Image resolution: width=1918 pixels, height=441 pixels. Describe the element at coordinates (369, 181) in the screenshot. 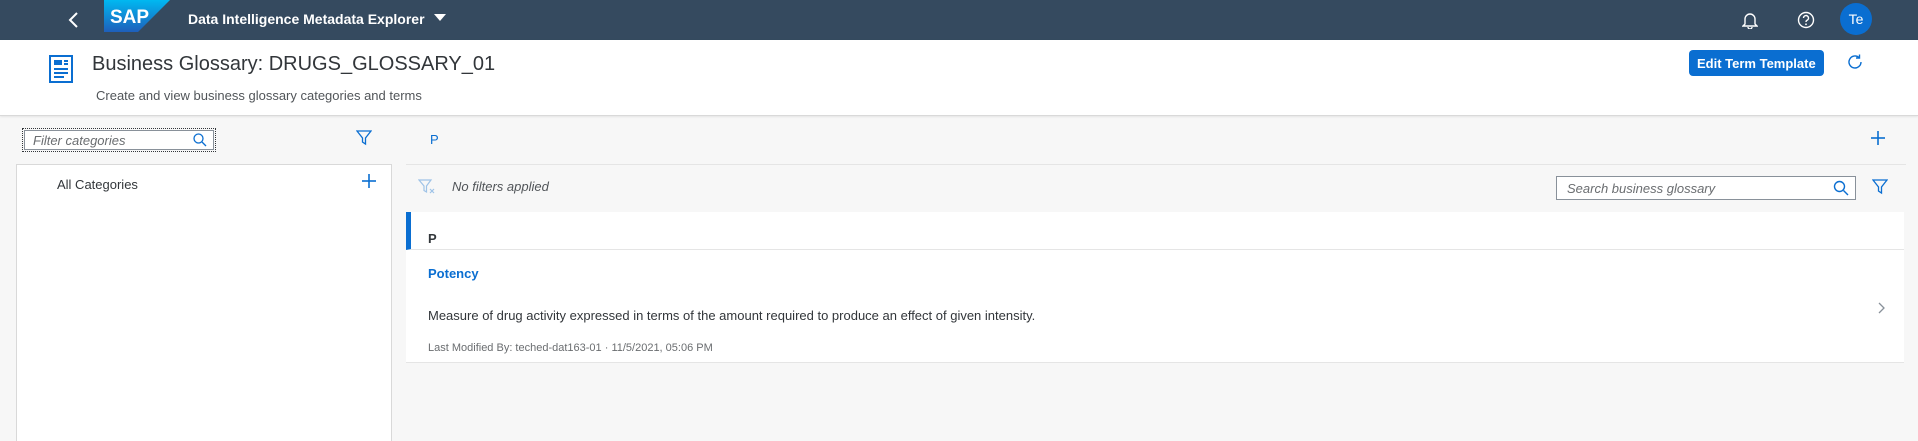

I see `add-category-icon` at that location.